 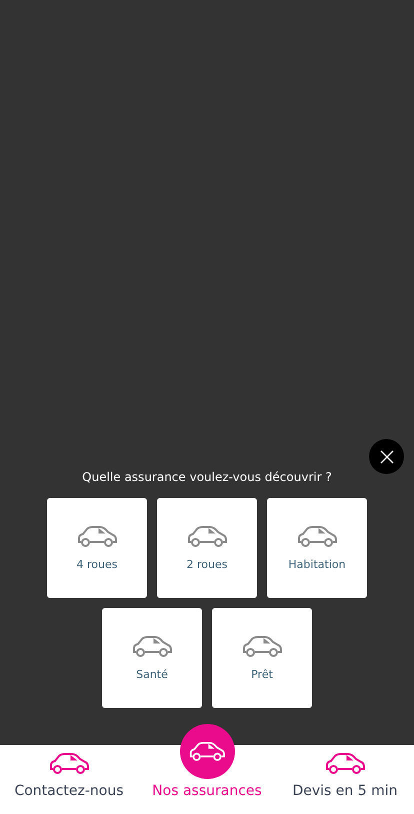 What do you see at coordinates (207, 477) in the screenshot?
I see `question-text: Quelle assurance voulez-vous découvrir ?` at bounding box center [207, 477].